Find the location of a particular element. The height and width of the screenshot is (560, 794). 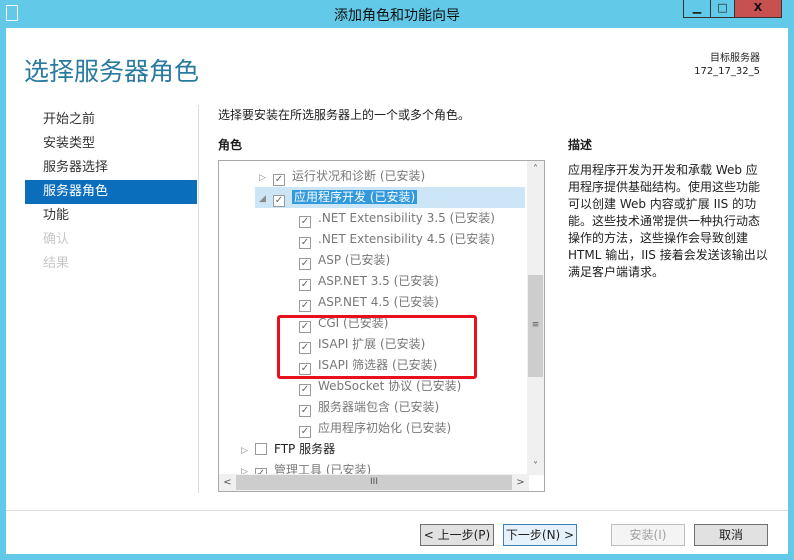

role-tree-item: ✓ ASP (已安装) is located at coordinates (369, 260).